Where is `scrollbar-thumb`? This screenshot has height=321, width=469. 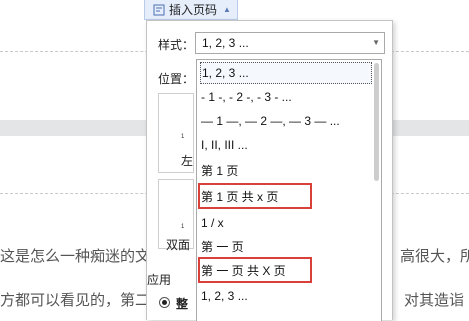 scrollbar-thumb is located at coordinates (376, 122).